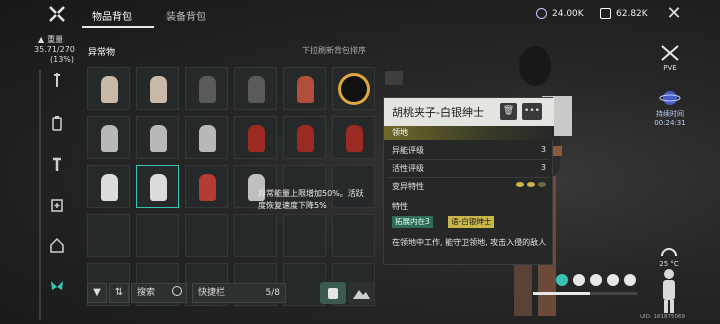 The height and width of the screenshot is (324, 720). I want to click on currency-chip: 62.82K, so click(624, 13).